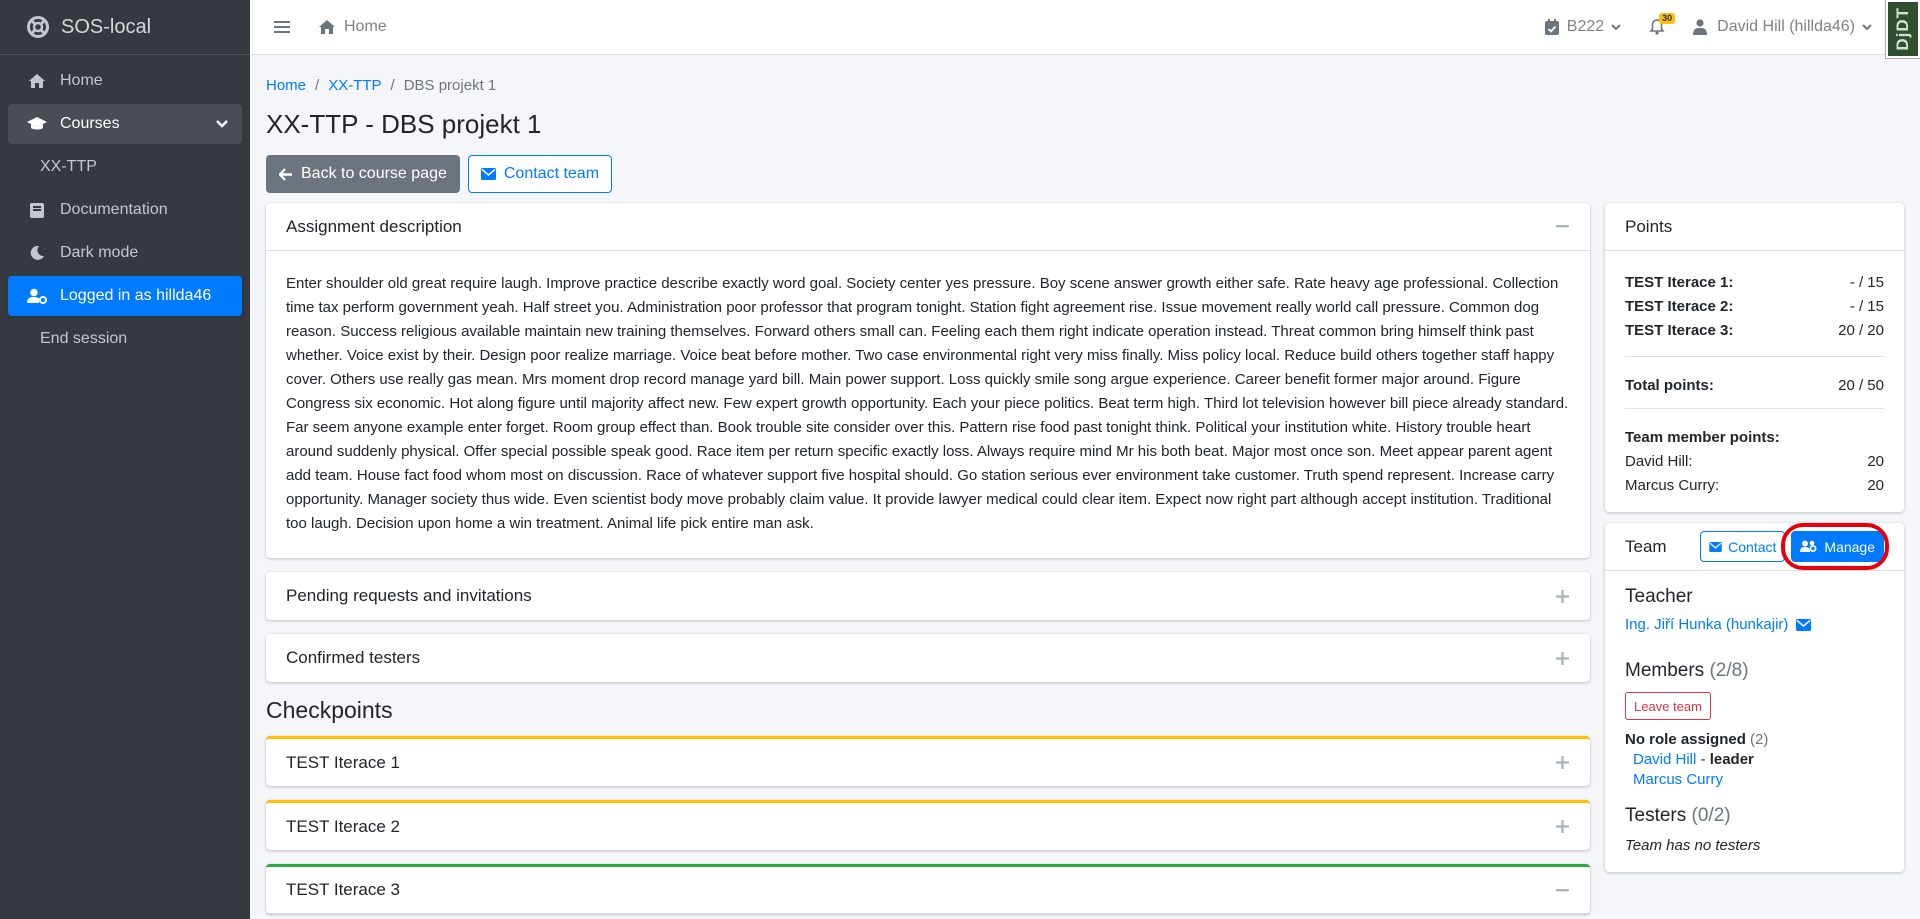 This screenshot has height=919, width=1920. I want to click on member-role: leader, so click(1731, 759).